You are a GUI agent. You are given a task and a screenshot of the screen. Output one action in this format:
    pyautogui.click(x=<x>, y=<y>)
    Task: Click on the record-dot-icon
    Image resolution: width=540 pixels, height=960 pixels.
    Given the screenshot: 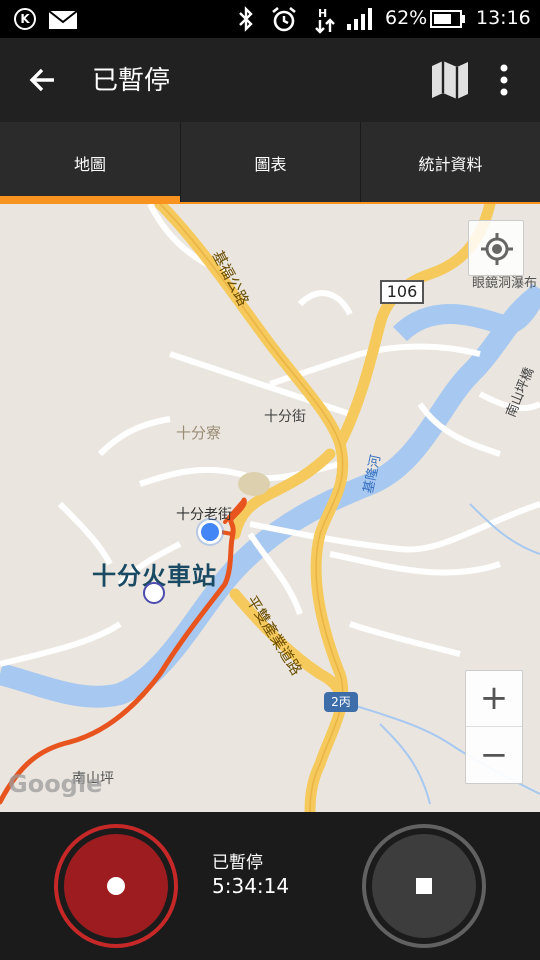 What is the action you would take?
    pyautogui.click(x=116, y=886)
    